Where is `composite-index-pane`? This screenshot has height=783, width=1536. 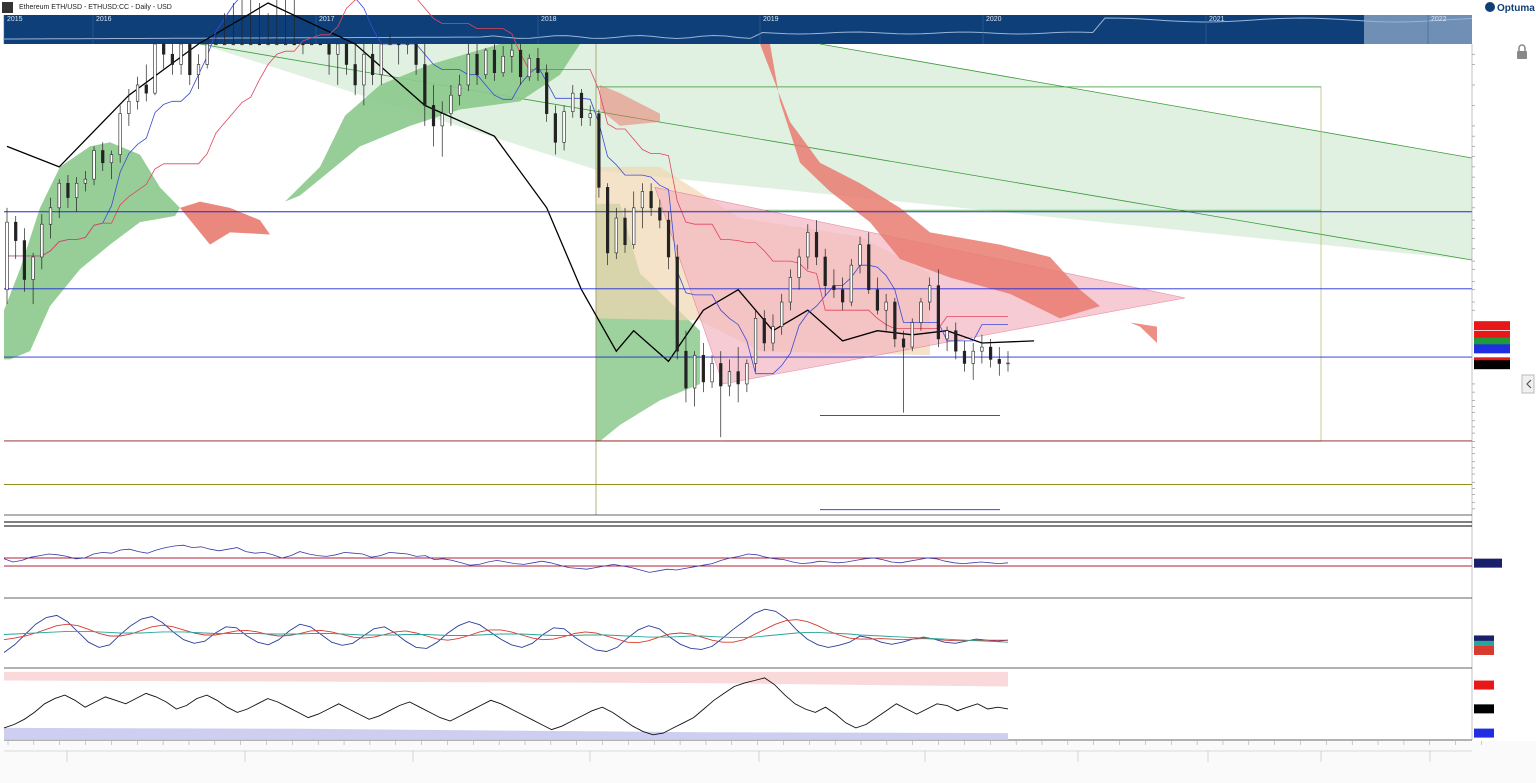 composite-index-pane is located at coordinates (748, 638).